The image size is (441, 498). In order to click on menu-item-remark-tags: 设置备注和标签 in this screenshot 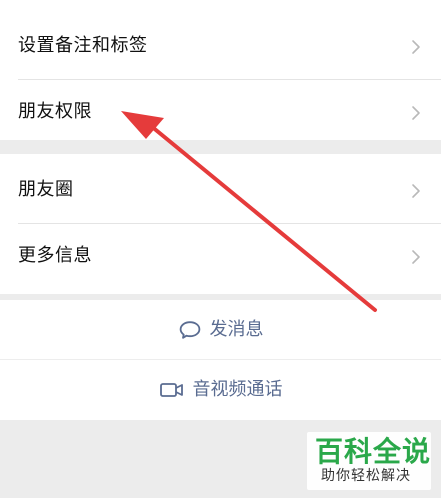, I will do `click(220, 47)`.